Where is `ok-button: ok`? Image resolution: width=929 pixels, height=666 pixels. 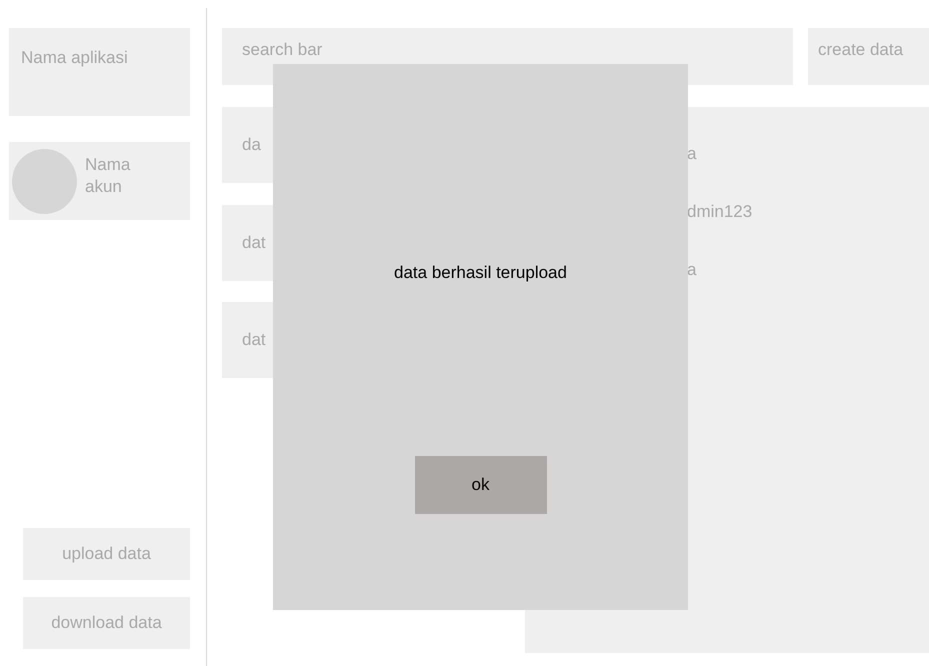
ok-button: ok is located at coordinates (480, 485).